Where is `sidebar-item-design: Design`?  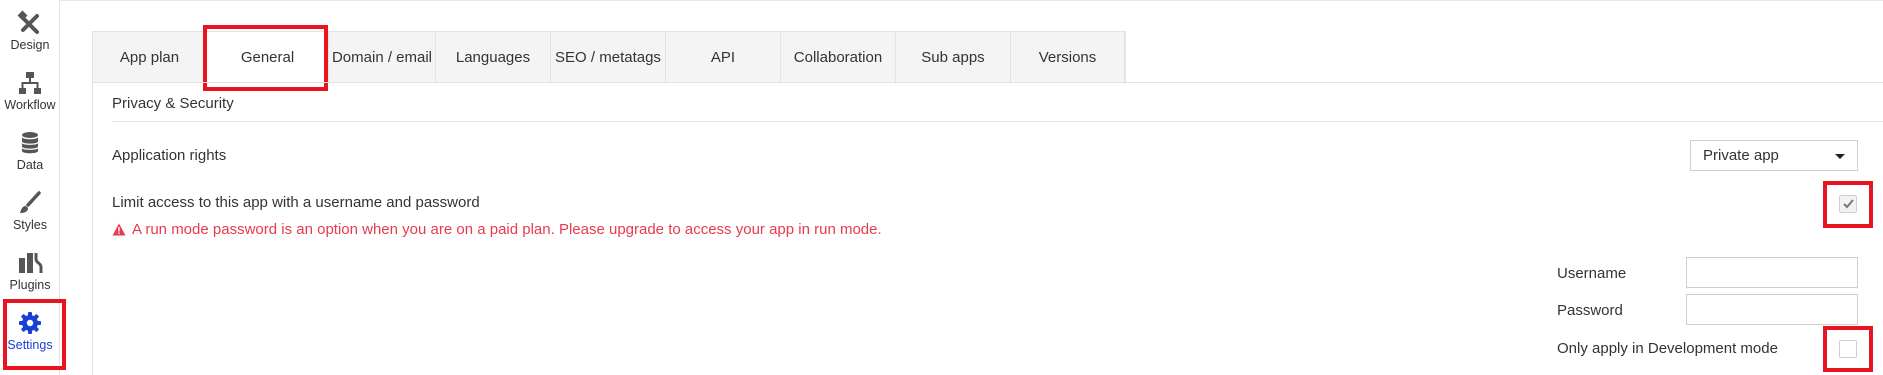 sidebar-item-design: Design is located at coordinates (30, 30).